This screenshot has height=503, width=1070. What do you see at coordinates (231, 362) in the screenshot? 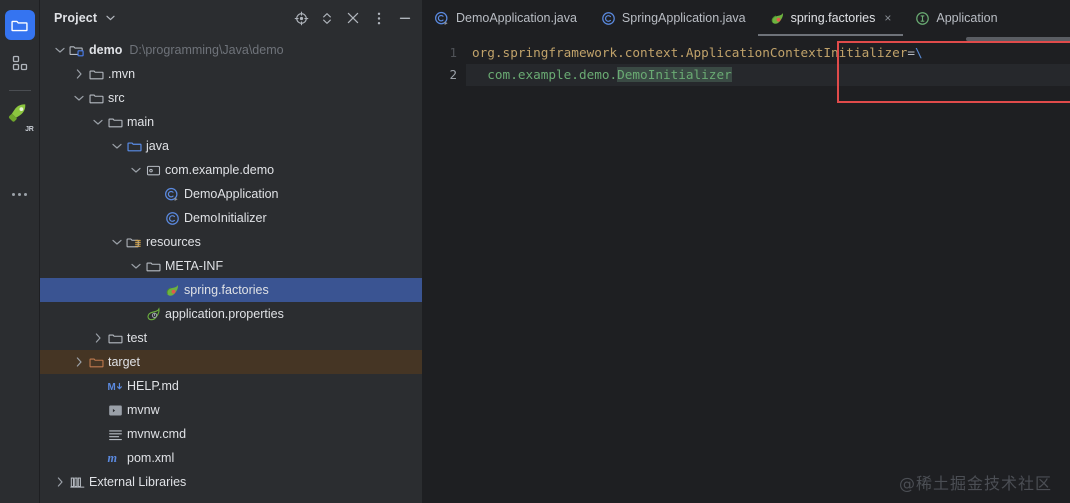
I see `tree-row-target: target` at bounding box center [231, 362].